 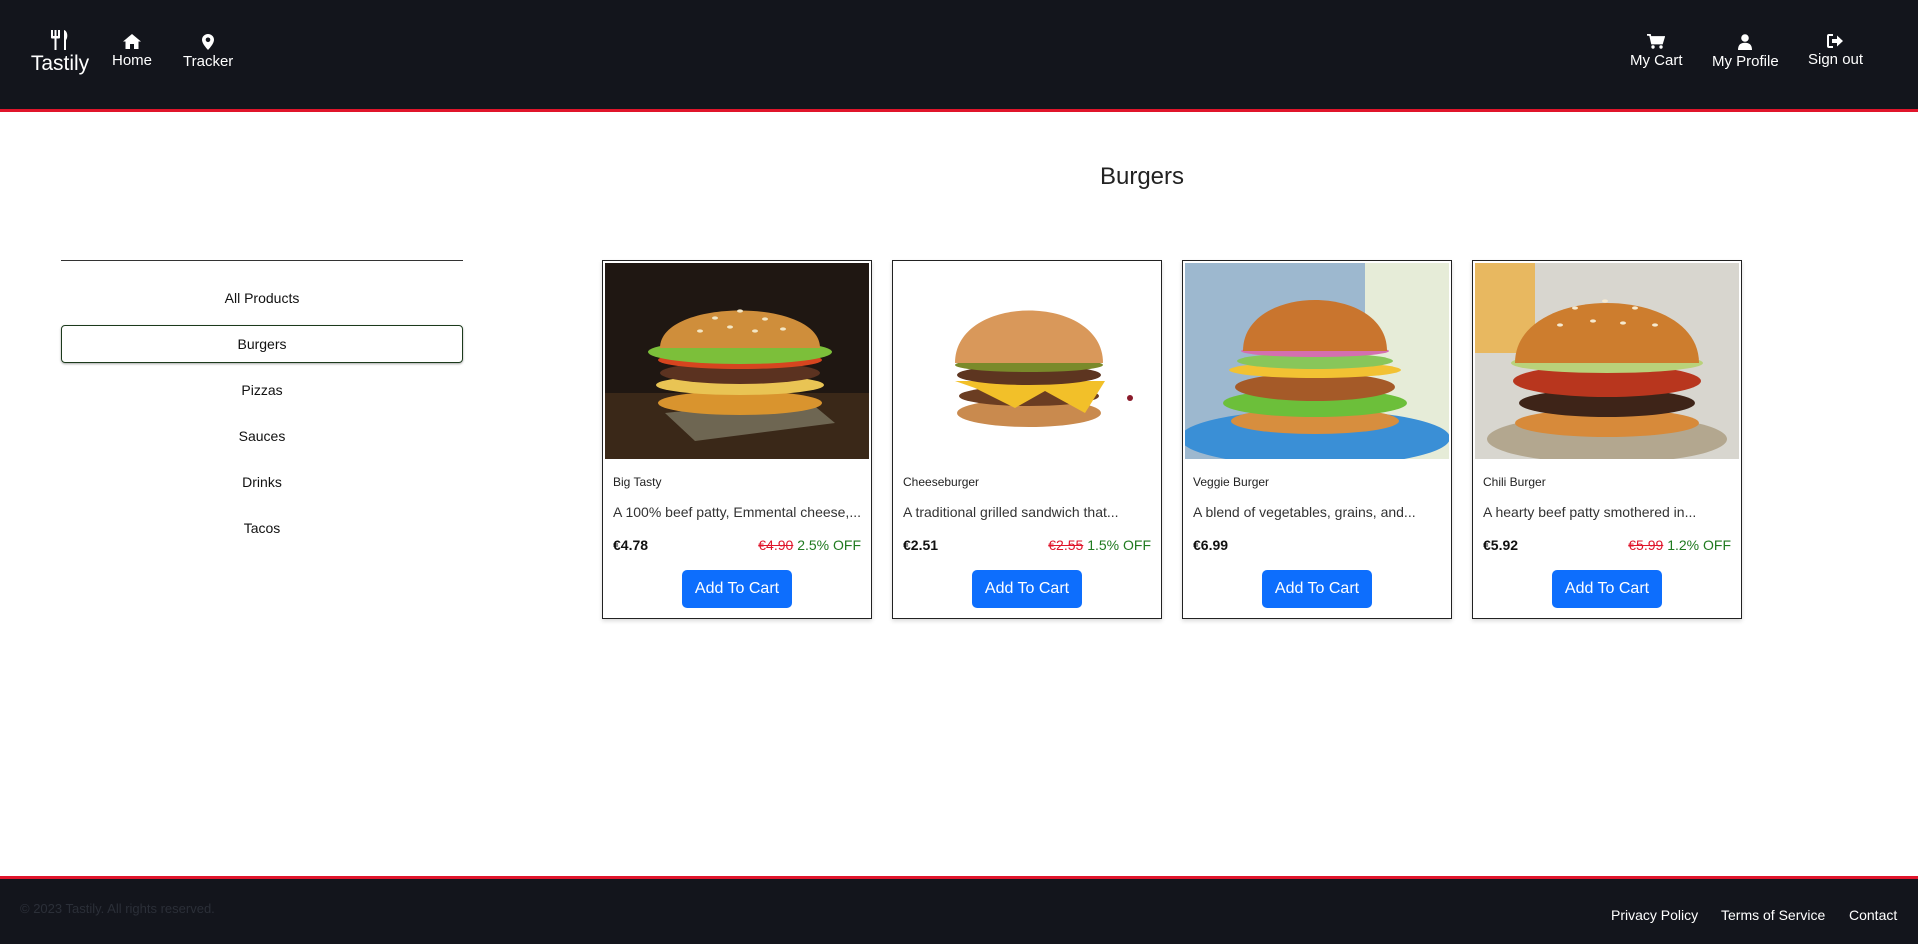 What do you see at coordinates (1646, 545) in the screenshot?
I see `product-old-price: €5.99` at bounding box center [1646, 545].